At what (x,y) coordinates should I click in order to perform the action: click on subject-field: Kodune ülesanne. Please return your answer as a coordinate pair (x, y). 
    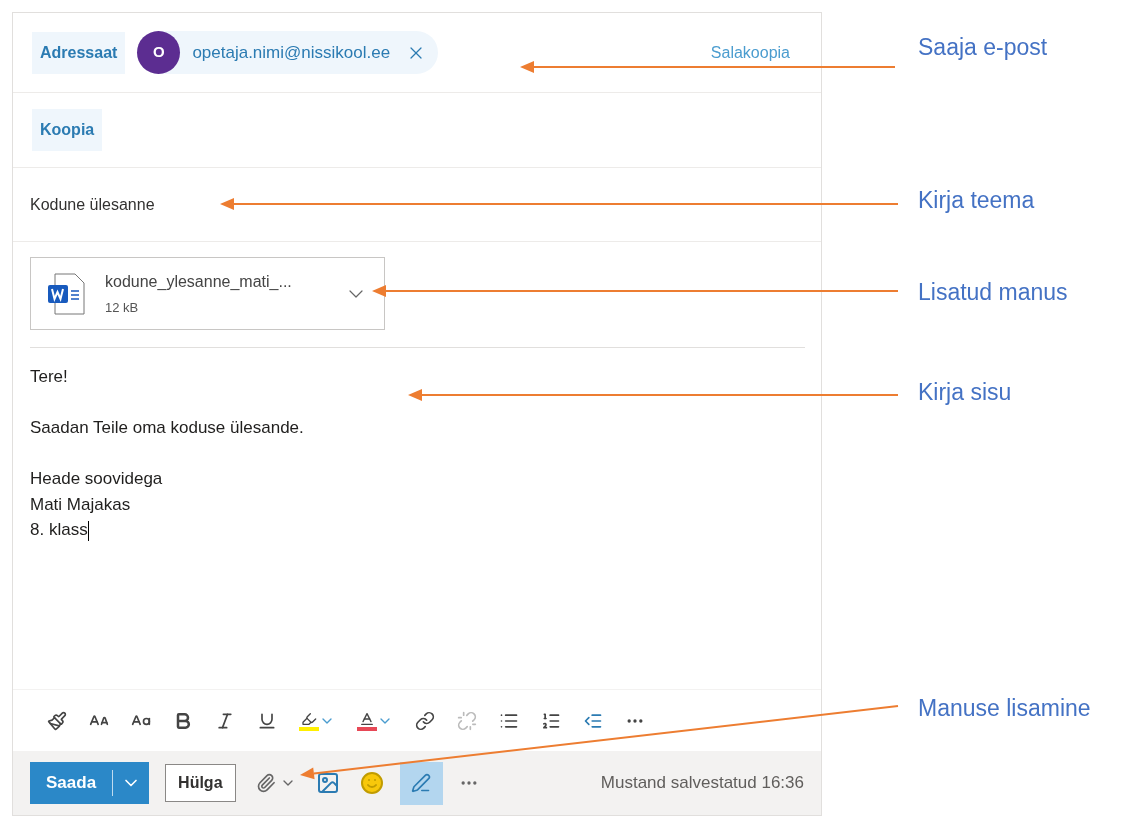
    Looking at the image, I should click on (230, 204).